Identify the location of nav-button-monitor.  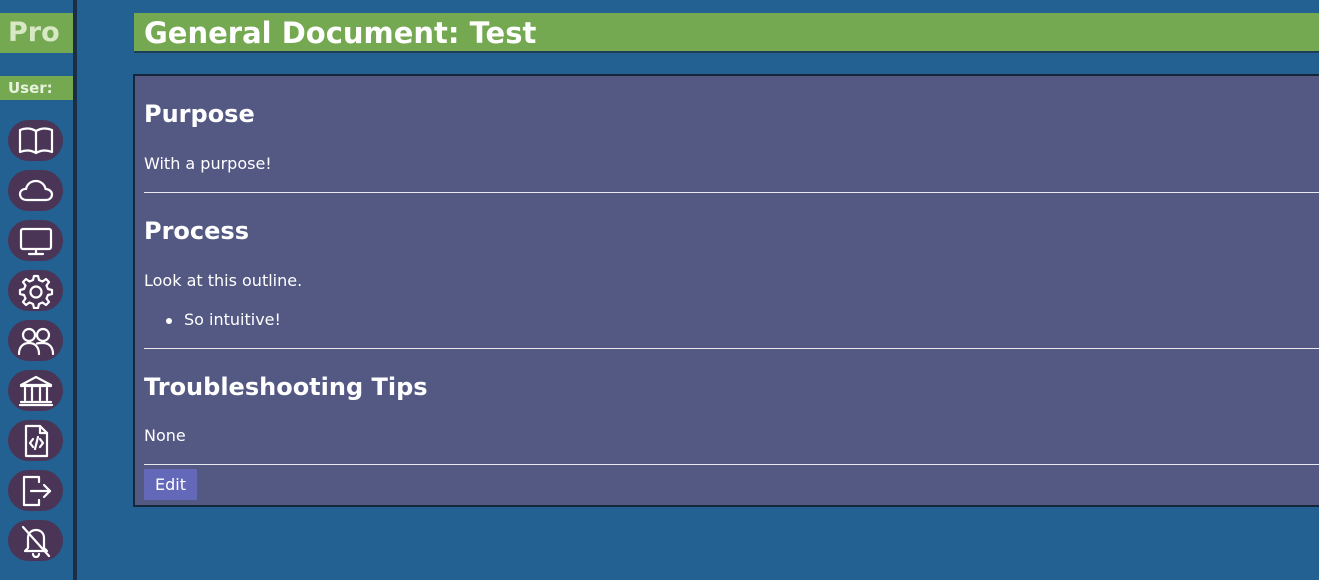
(35, 240).